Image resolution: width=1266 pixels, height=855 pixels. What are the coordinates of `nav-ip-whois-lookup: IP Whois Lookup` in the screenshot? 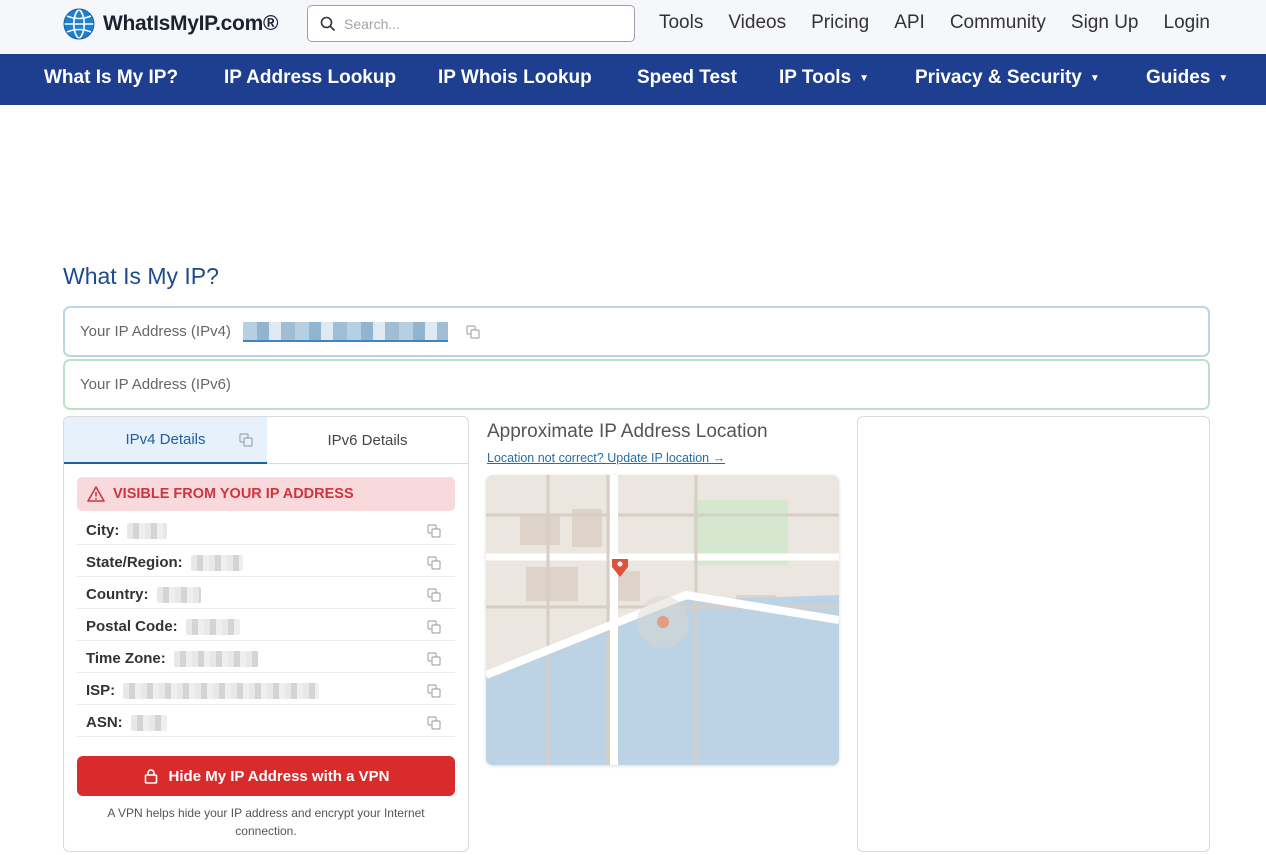 It's located at (515, 78).